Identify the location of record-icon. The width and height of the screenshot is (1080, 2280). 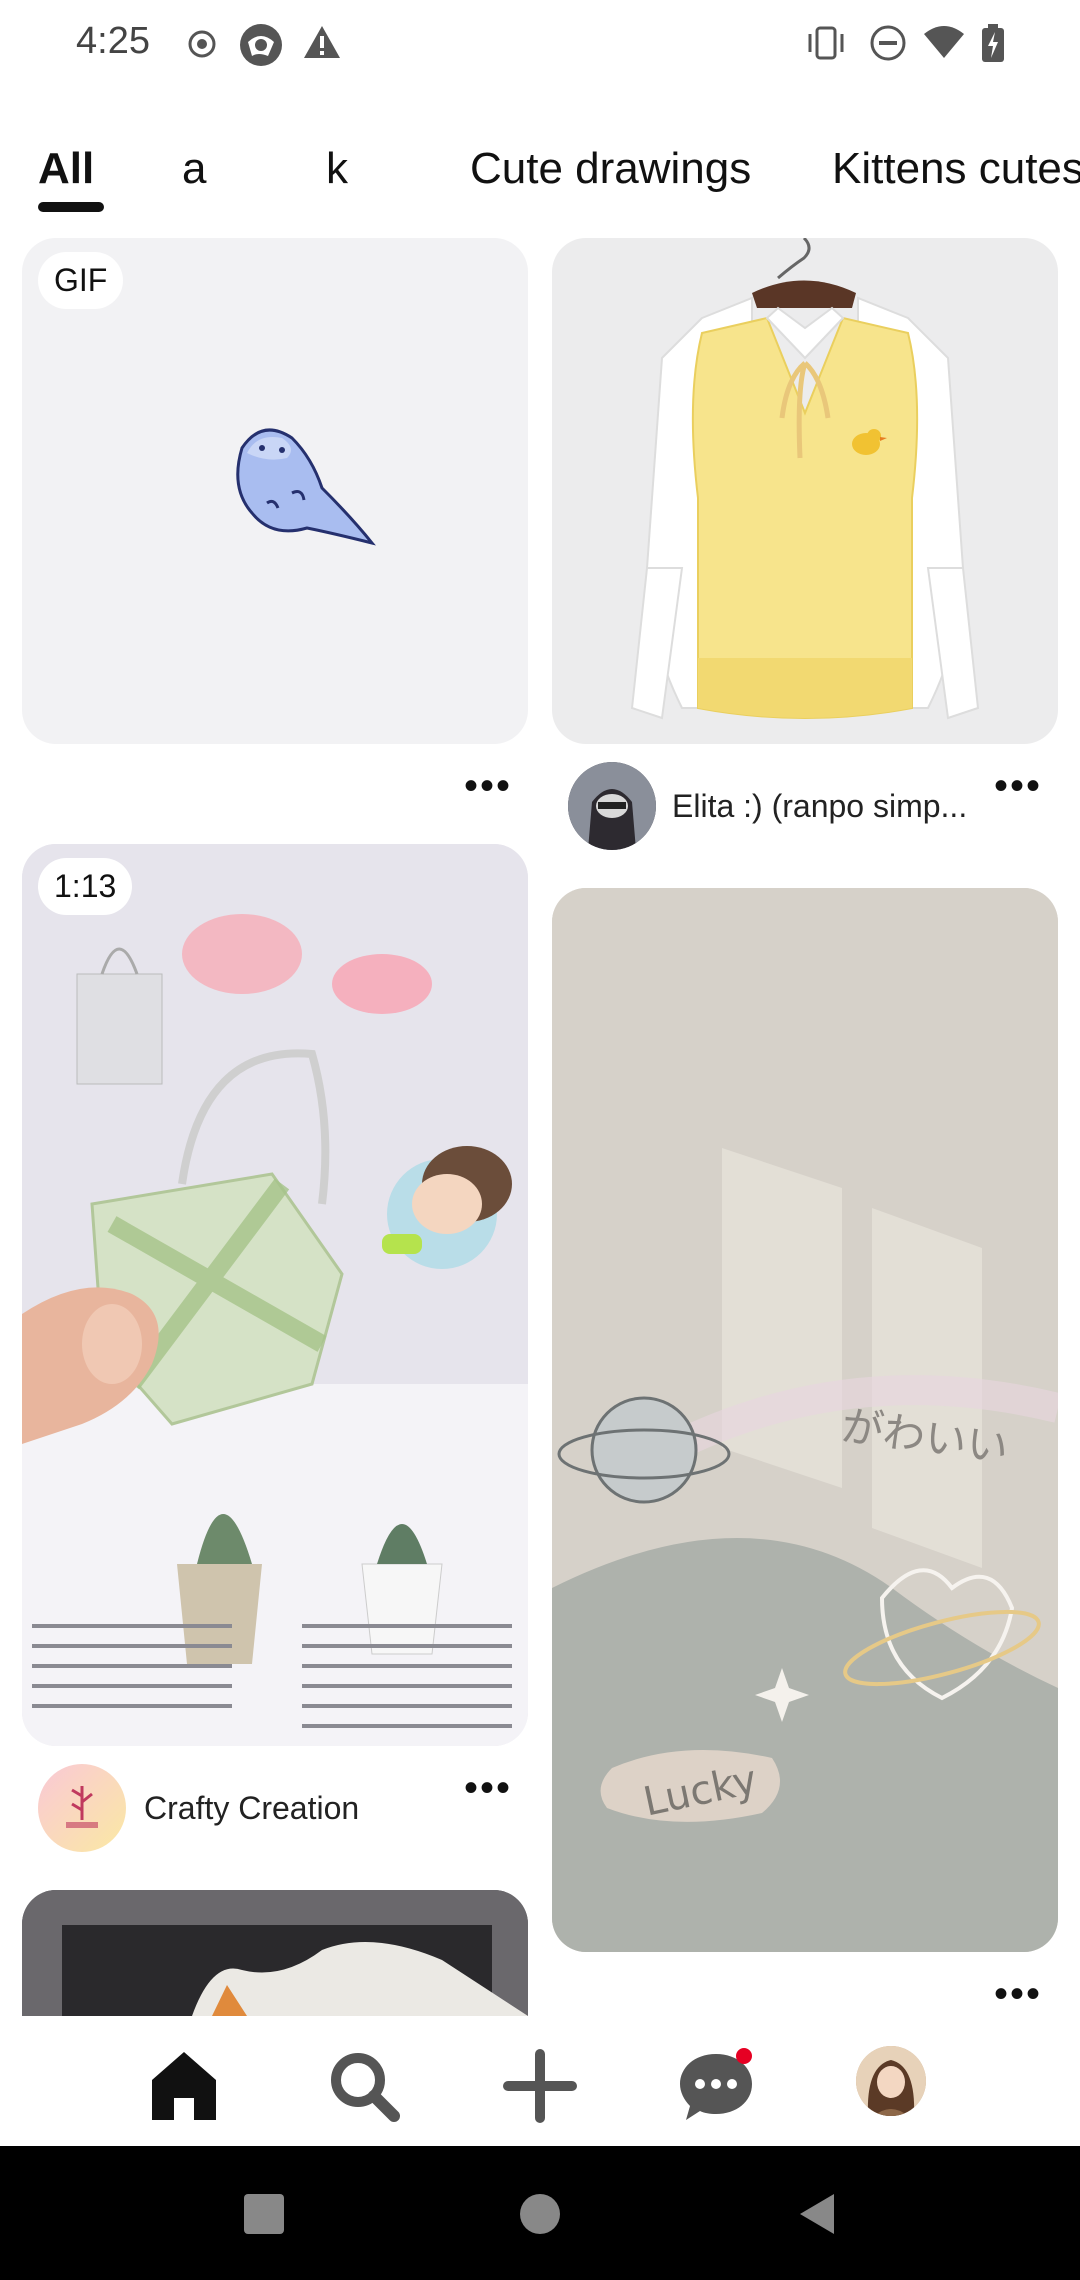
(202, 44).